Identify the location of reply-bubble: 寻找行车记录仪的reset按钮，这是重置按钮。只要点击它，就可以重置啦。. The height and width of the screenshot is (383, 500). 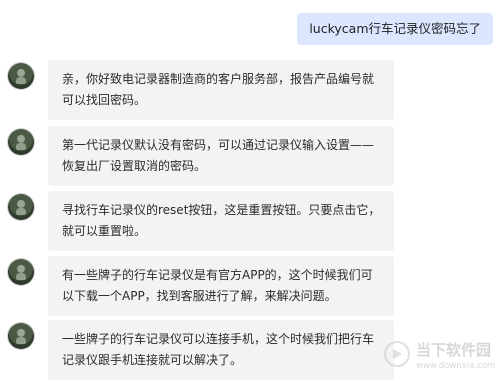
(221, 221).